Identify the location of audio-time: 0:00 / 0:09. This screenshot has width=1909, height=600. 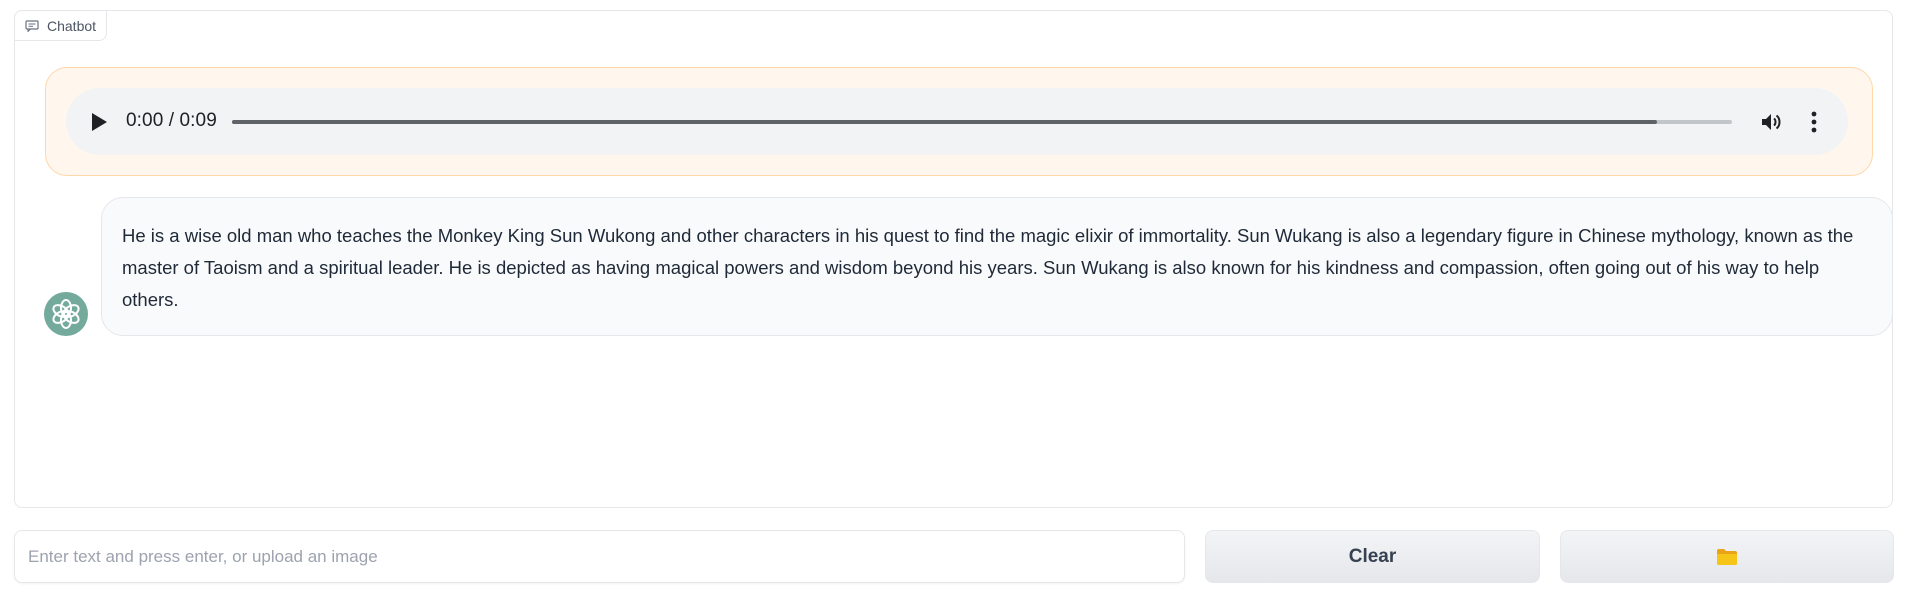
(171, 120).